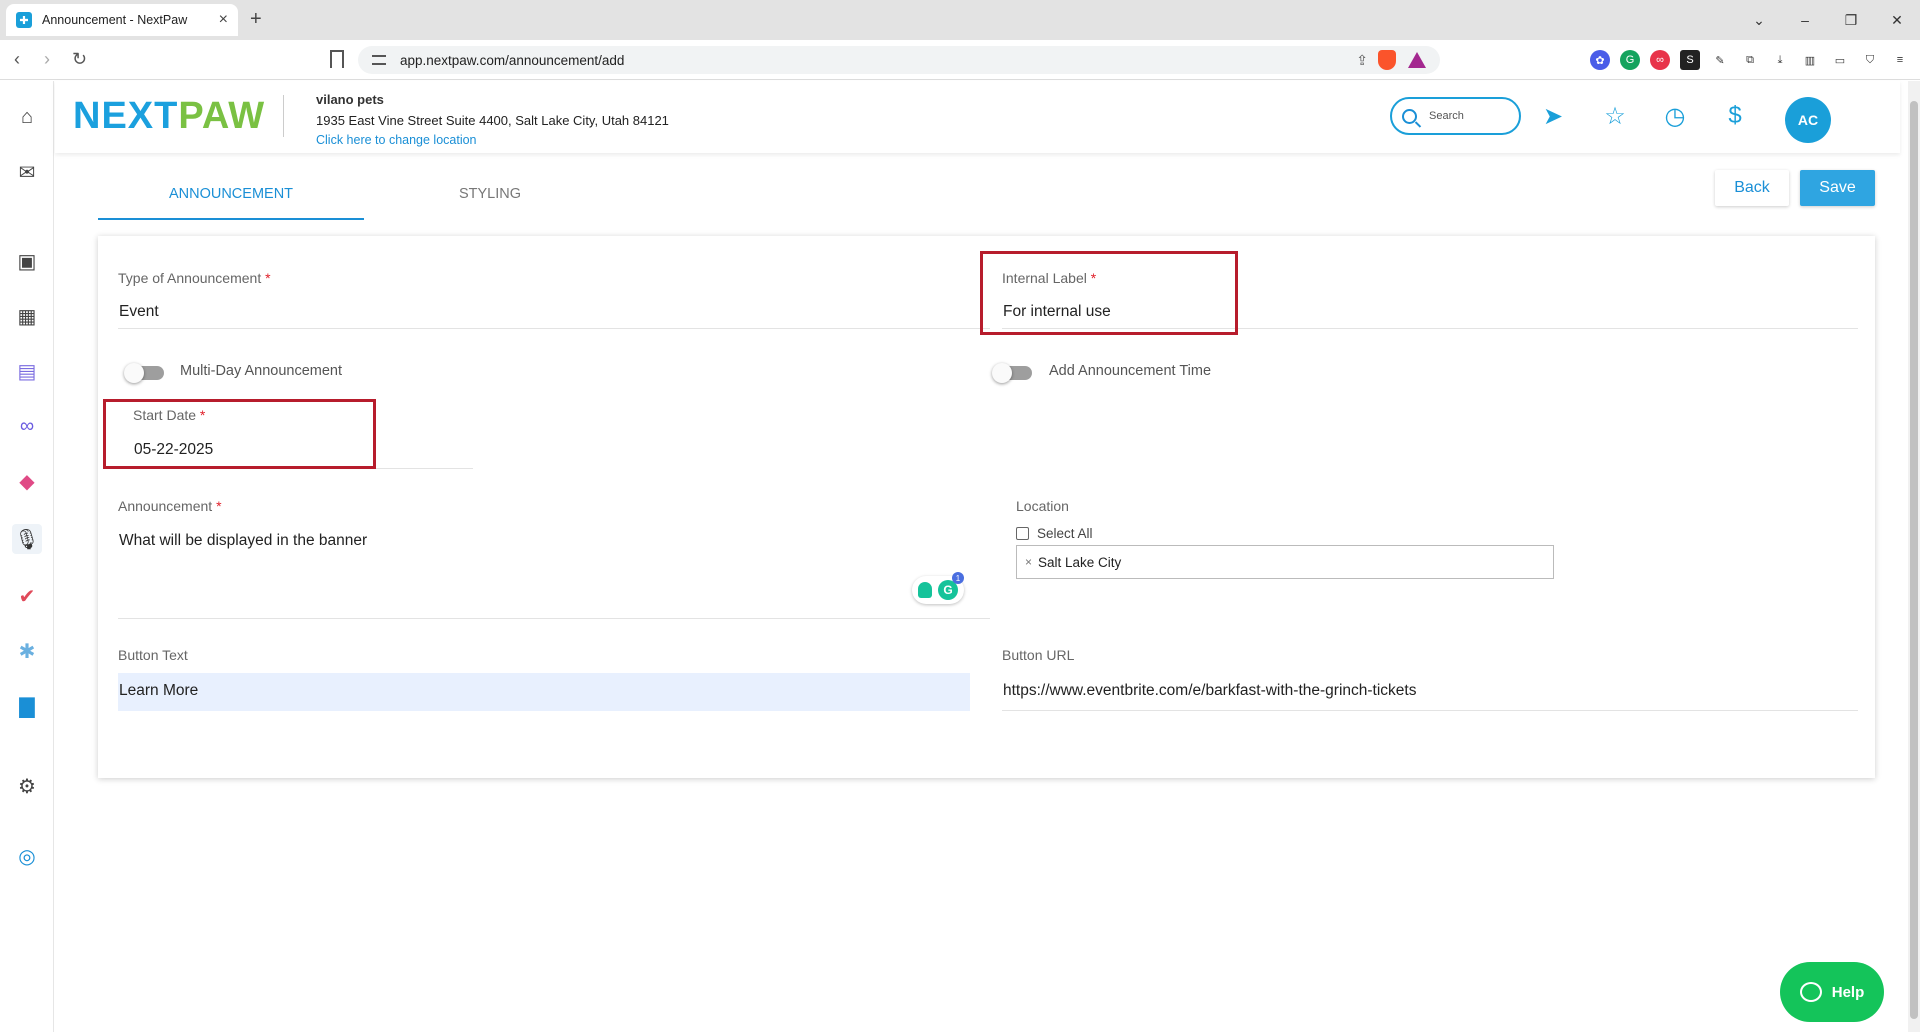 This screenshot has width=1920, height=1032. Describe the element at coordinates (1630, 60) in the screenshot. I see `grammarly-extension-icon: G` at that location.